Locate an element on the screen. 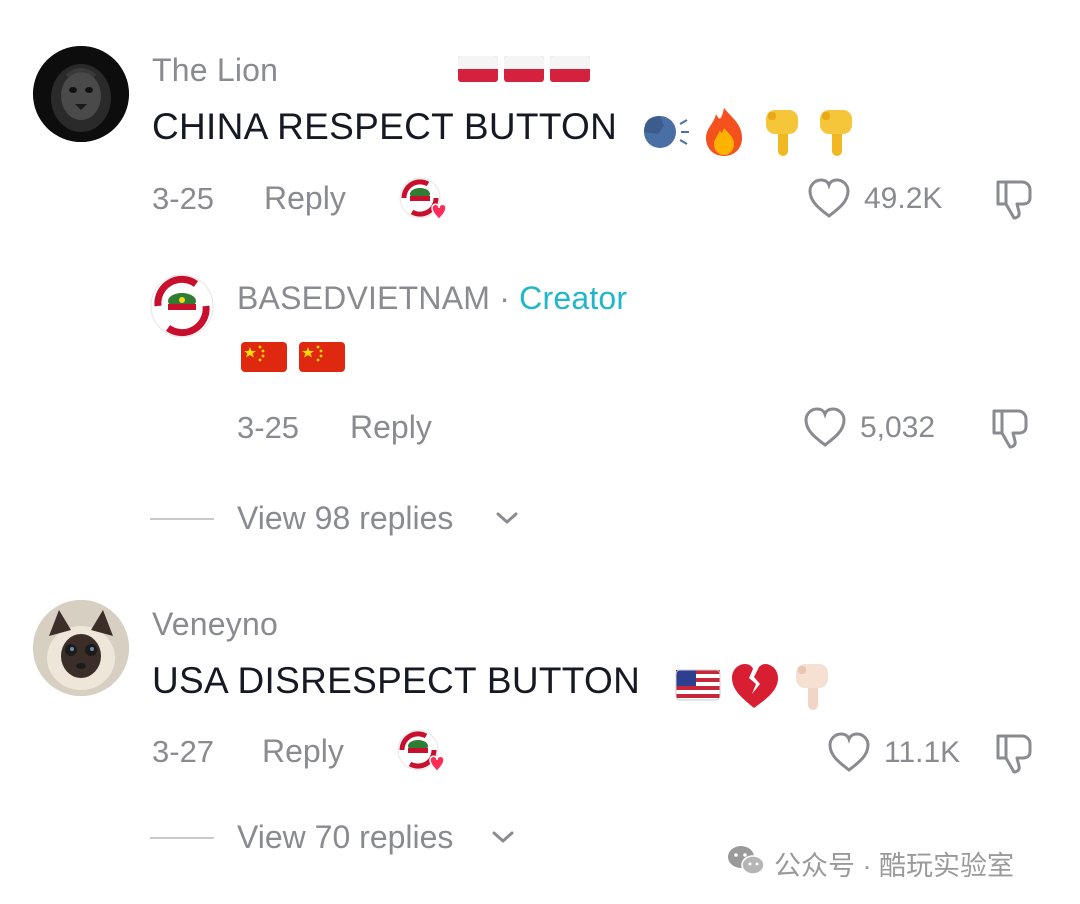 Image resolution: width=1080 pixels, height=904 pixels. avatar-lion is located at coordinates (81, 94).